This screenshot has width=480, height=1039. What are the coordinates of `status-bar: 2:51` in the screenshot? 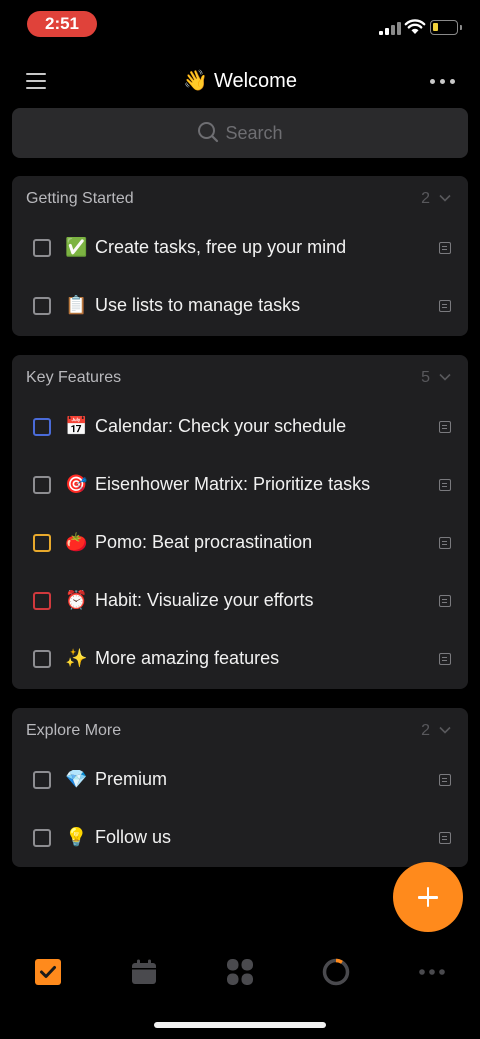 It's located at (240, 24).